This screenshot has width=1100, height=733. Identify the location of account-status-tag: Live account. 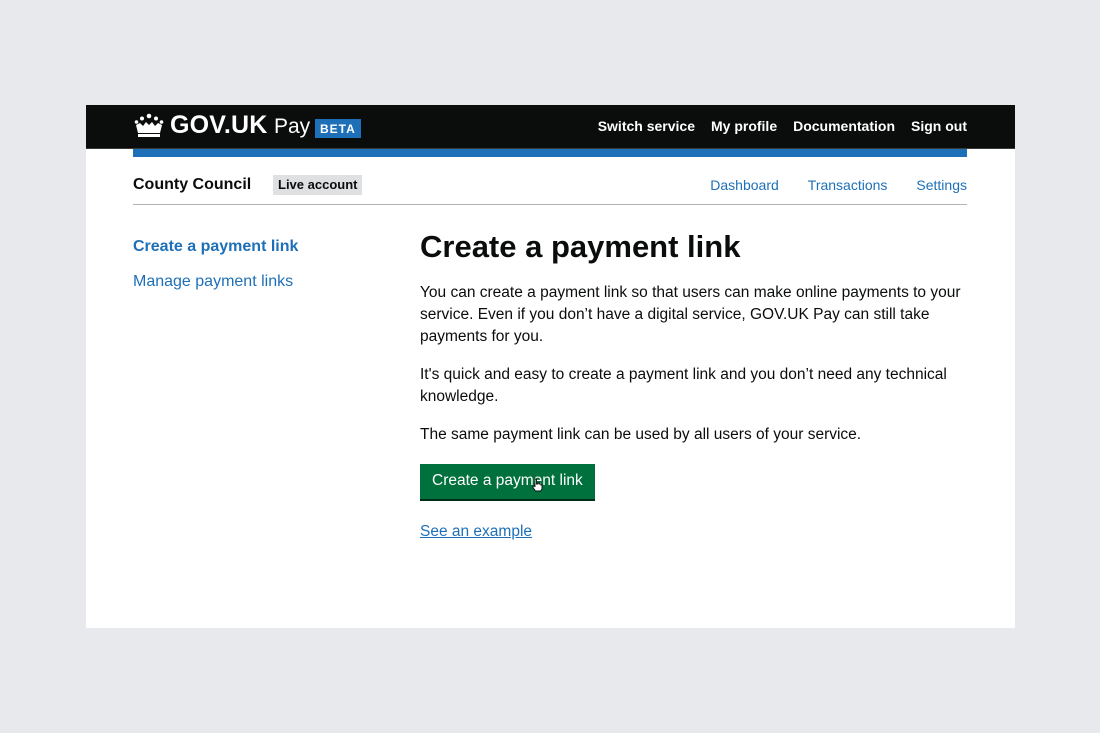
(318, 185).